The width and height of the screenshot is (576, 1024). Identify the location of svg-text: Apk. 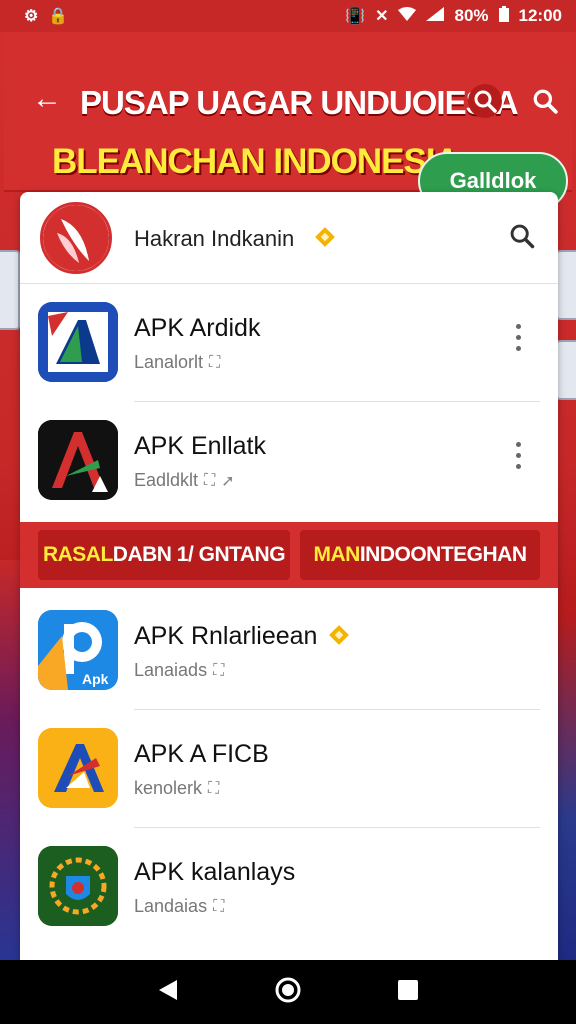
(95, 679).